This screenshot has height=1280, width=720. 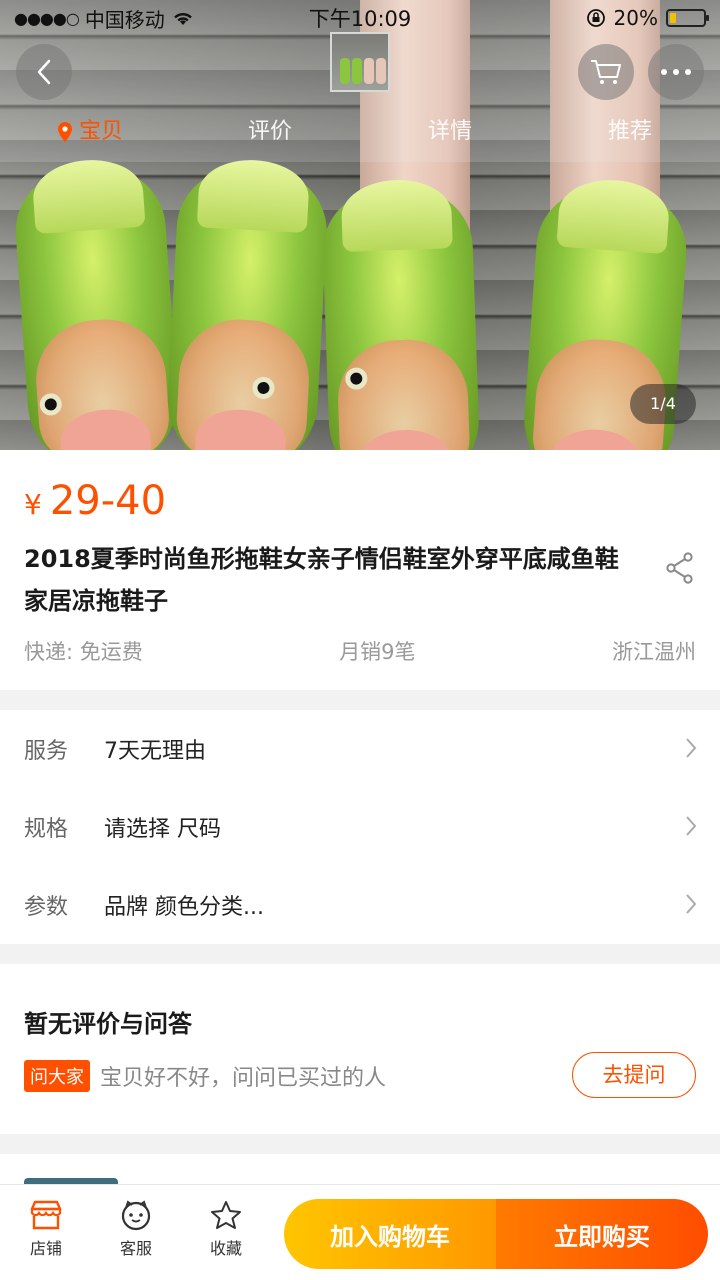 What do you see at coordinates (108, 501) in the screenshot?
I see `price-range: 29-40` at bounding box center [108, 501].